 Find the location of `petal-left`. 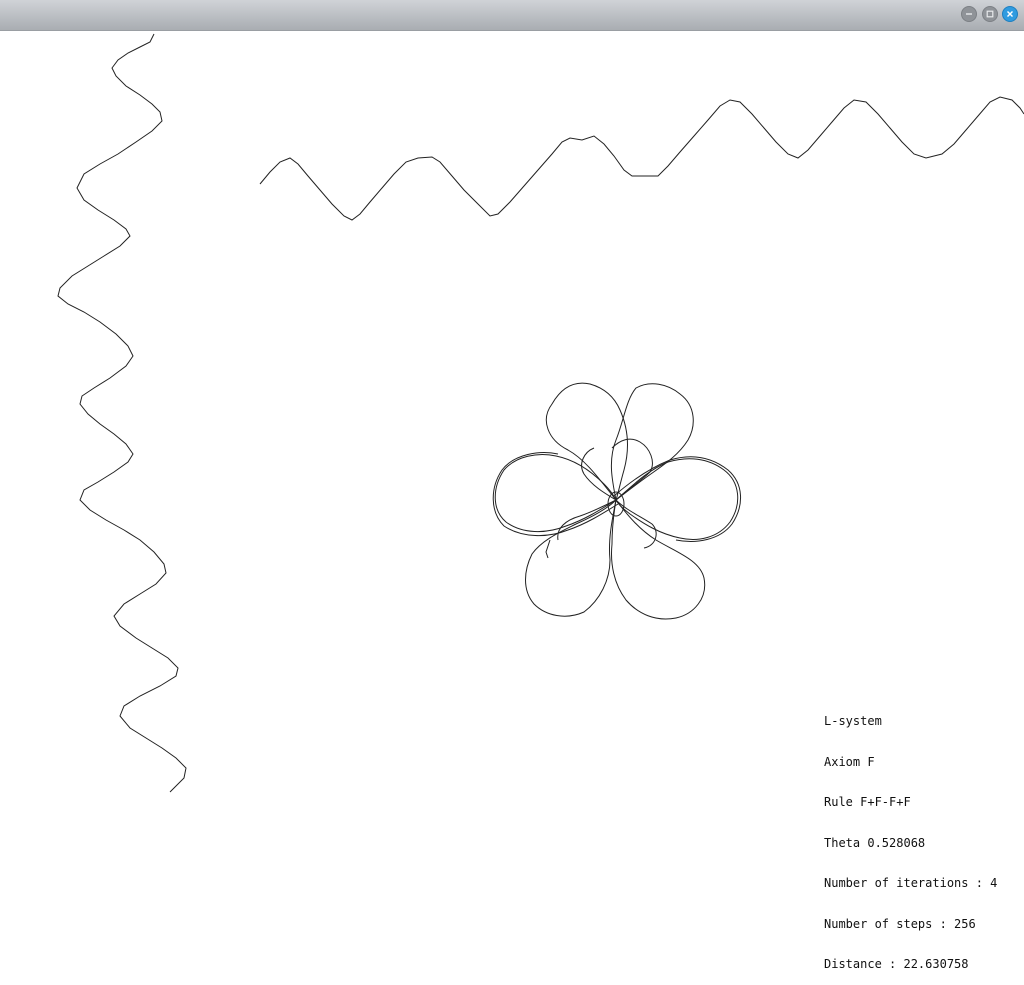

petal-left is located at coordinates (555, 493).